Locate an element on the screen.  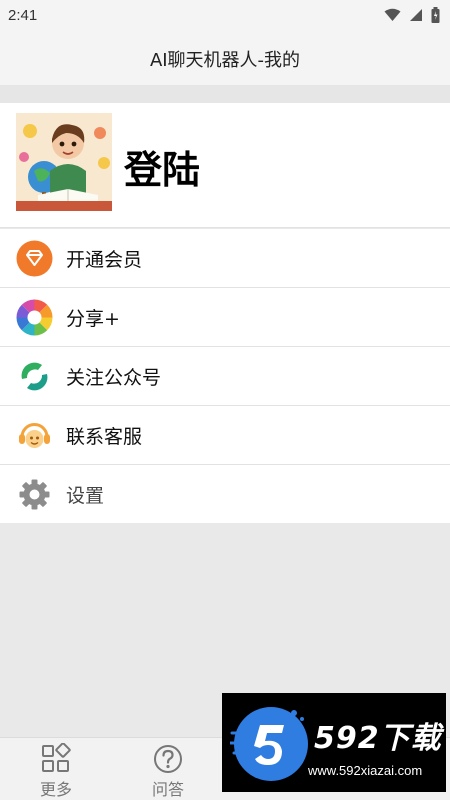
tab-label: 更多 is located at coordinates (55, 789).